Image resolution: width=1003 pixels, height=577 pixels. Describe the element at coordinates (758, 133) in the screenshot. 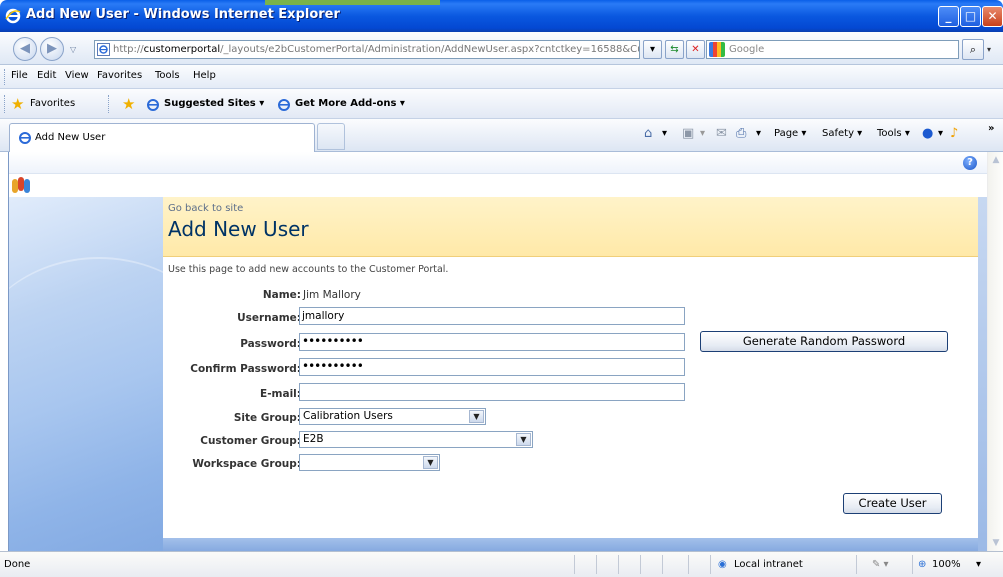

I see `print-dropdown-icon: ▾` at that location.